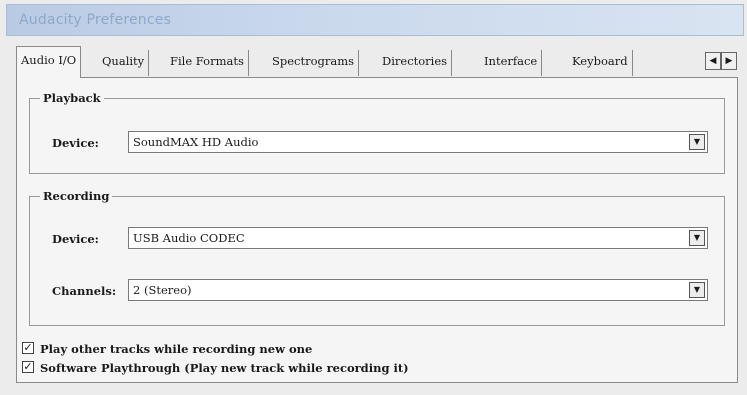  What do you see at coordinates (75, 143) in the screenshot?
I see `playback-device-label: Device:` at bounding box center [75, 143].